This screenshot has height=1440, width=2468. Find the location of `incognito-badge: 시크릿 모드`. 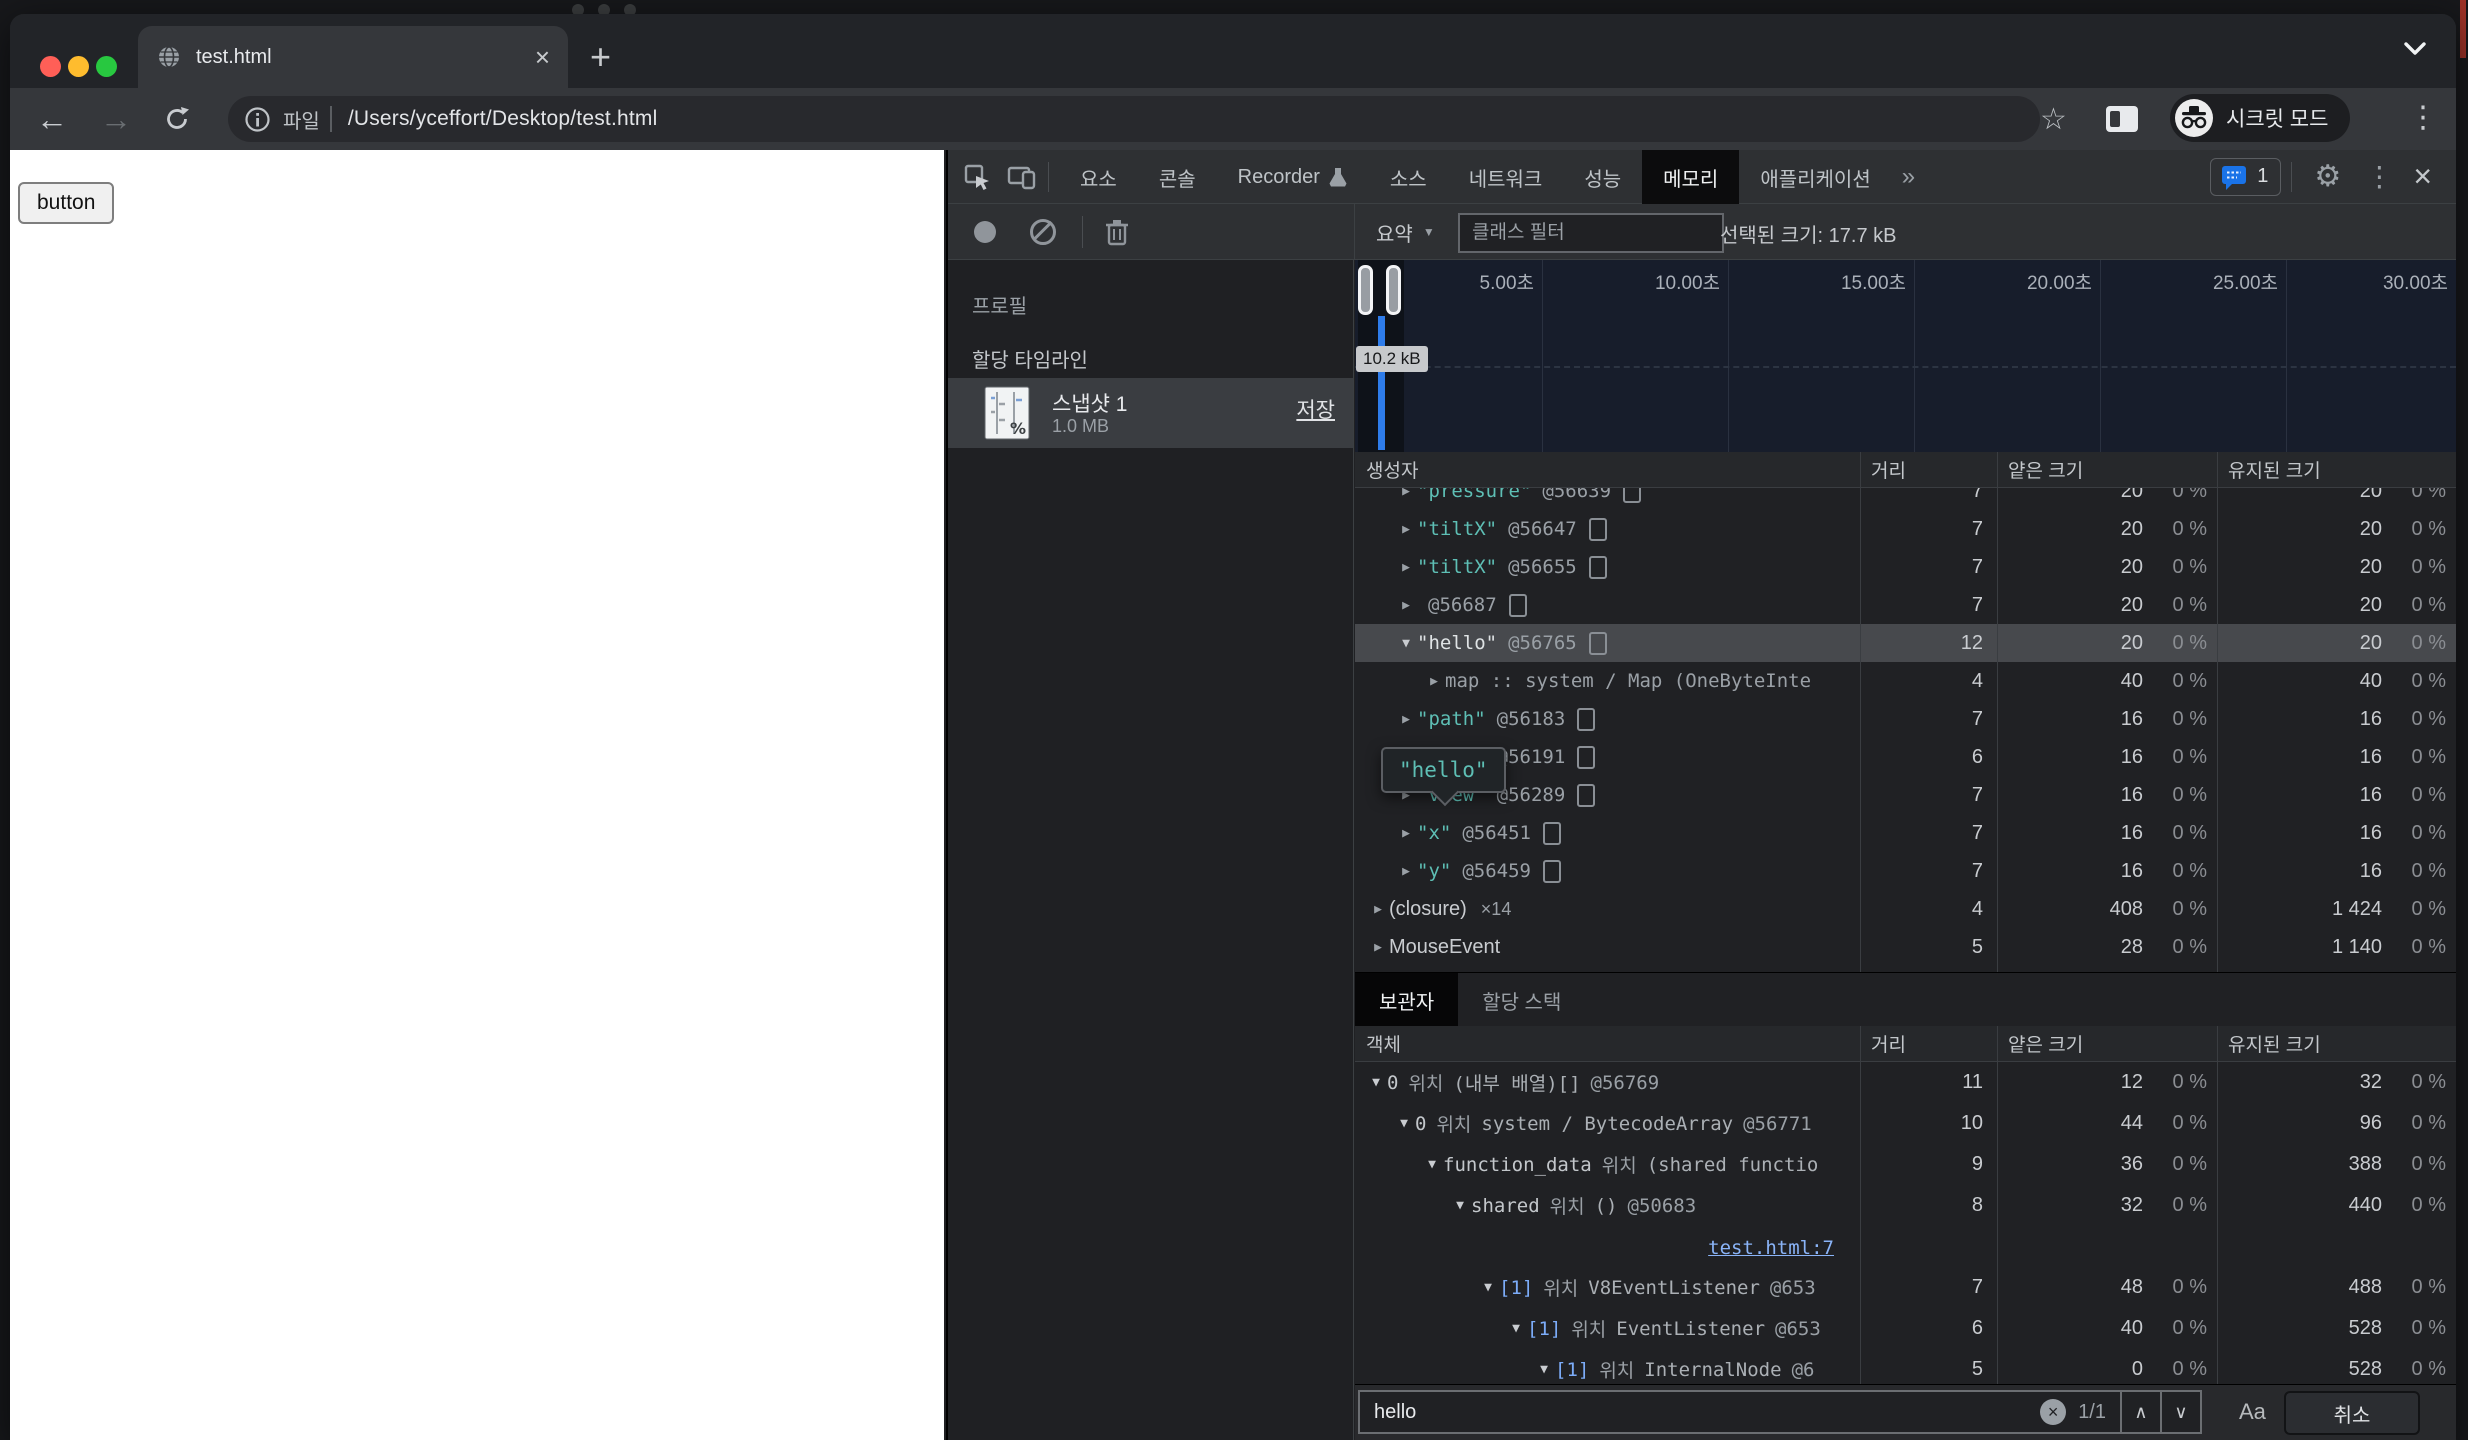

incognito-badge: 시크릿 모드 is located at coordinates (2260, 118).